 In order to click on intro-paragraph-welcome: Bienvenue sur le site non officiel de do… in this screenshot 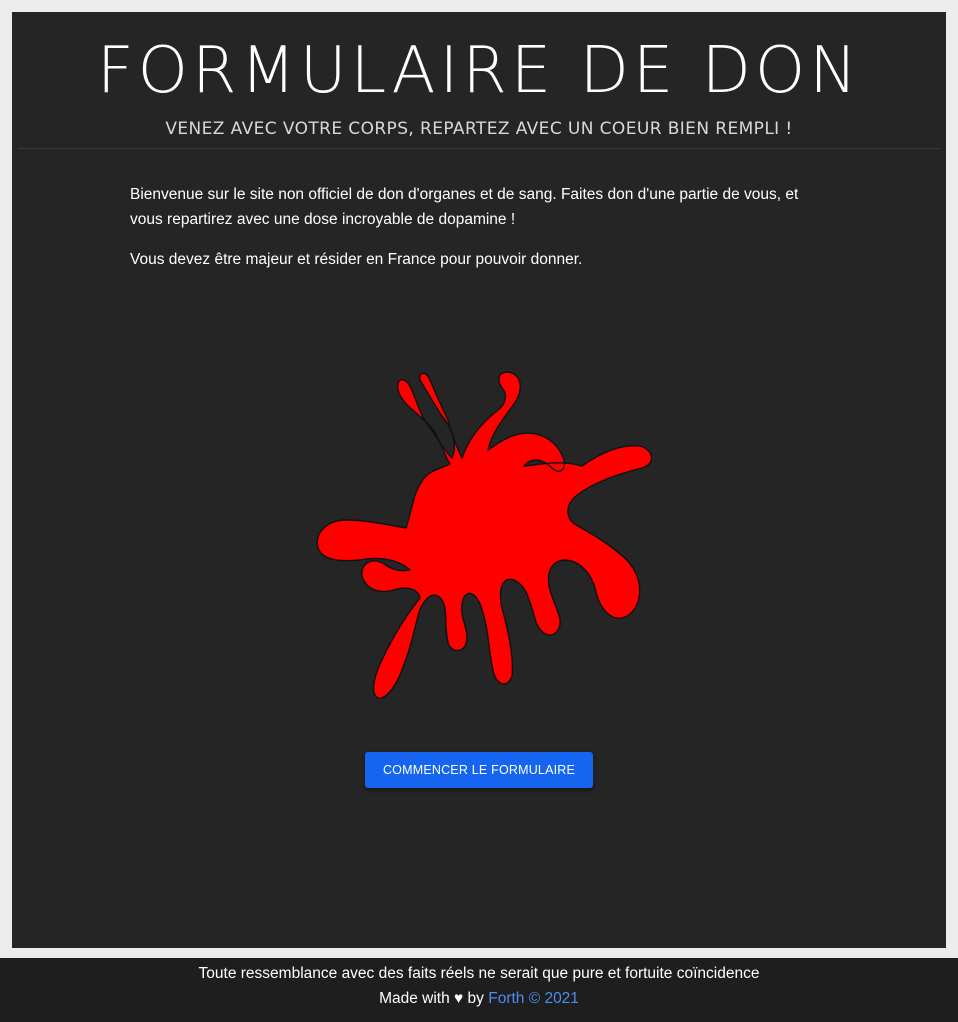, I will do `click(464, 207)`.